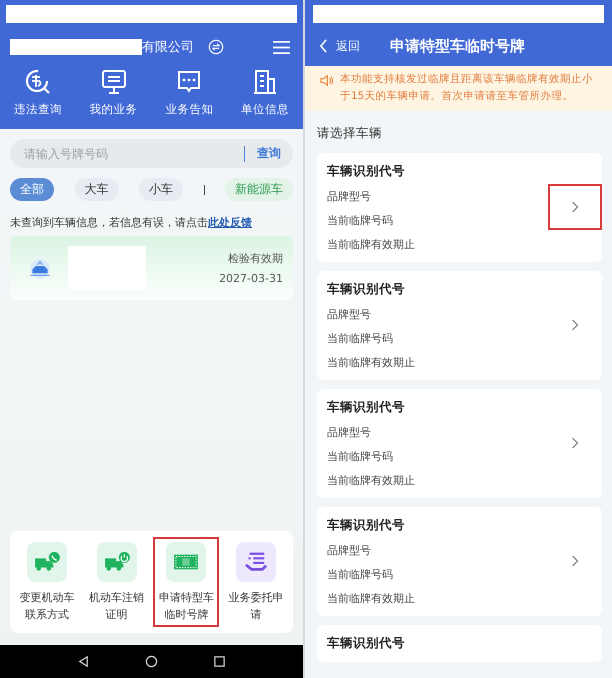 The height and width of the screenshot is (678, 612). I want to click on filter-chip: 大车, so click(96, 189).